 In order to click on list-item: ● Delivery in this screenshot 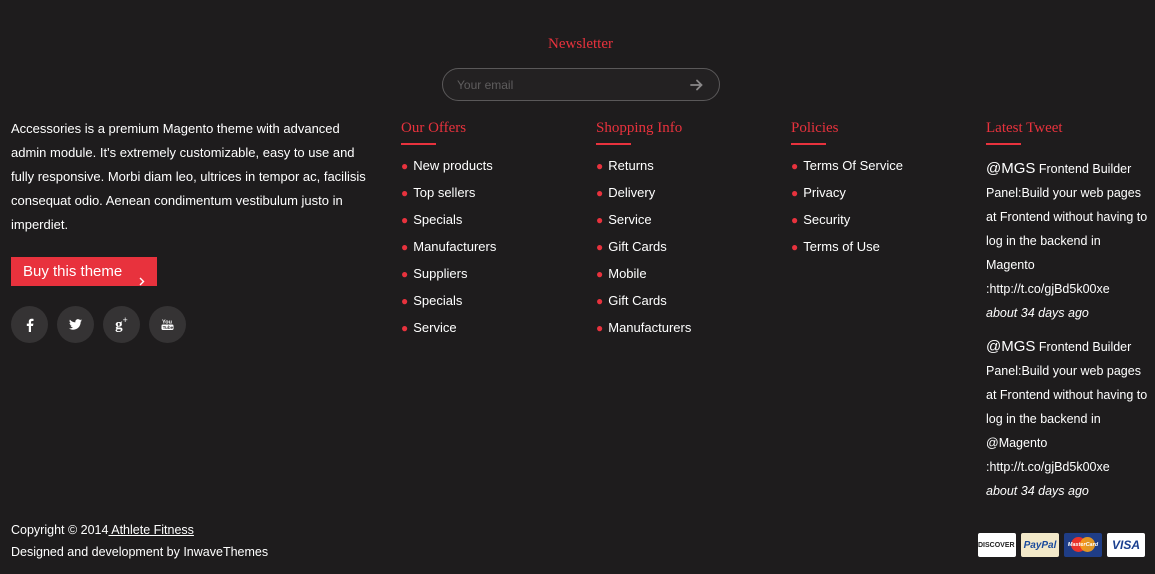, I will do `click(643, 197)`.